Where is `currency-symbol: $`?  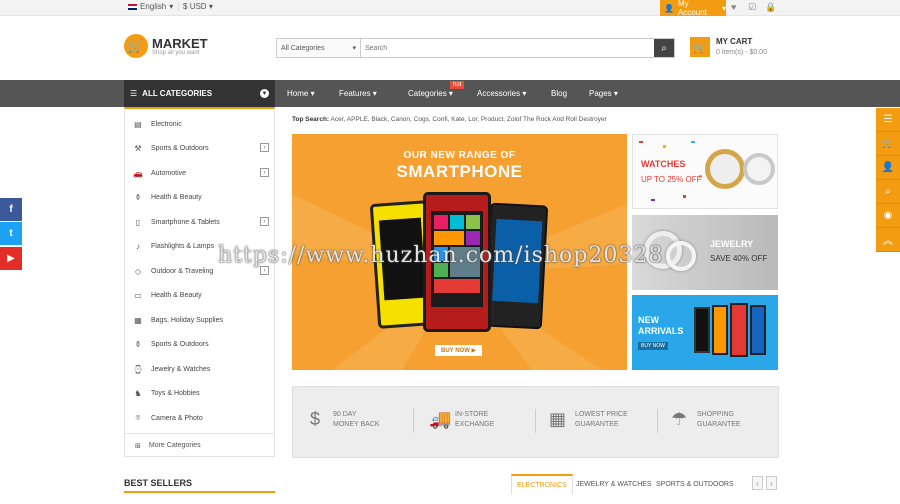
currency-symbol: $ is located at coordinates (185, 6).